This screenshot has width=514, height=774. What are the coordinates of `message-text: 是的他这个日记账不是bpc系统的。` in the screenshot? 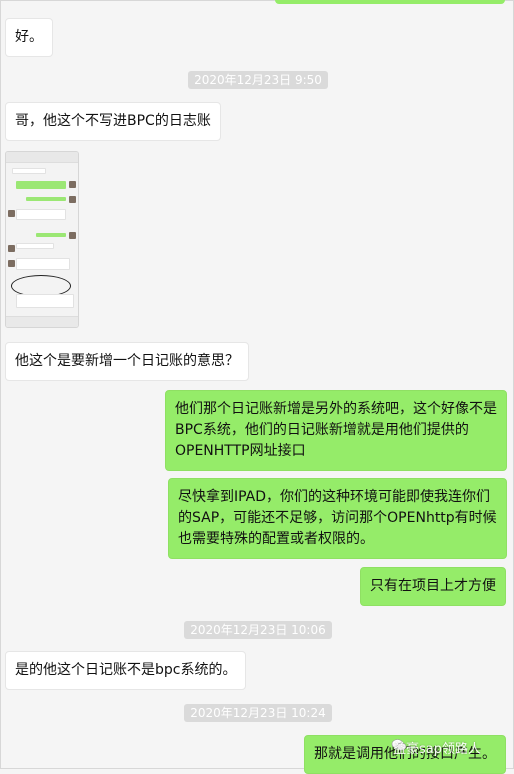 It's located at (126, 670).